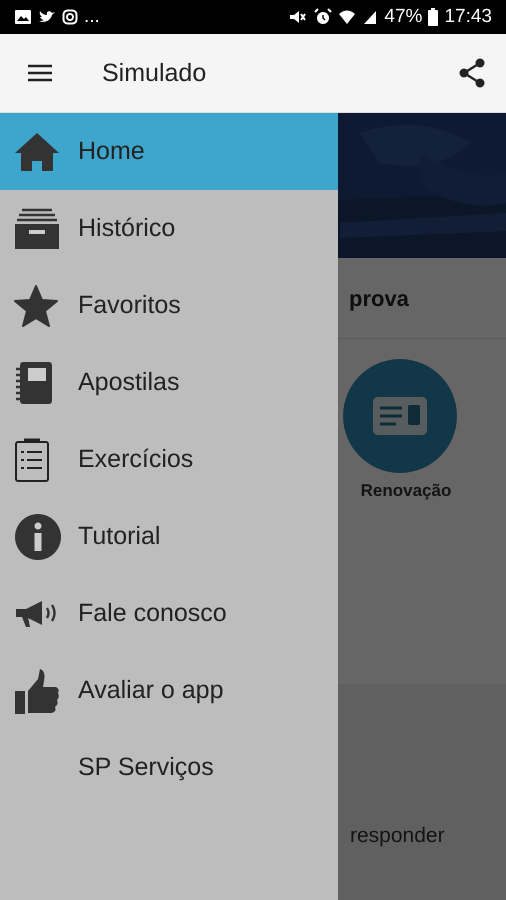 This screenshot has height=900, width=506. I want to click on signal-icon, so click(370, 17).